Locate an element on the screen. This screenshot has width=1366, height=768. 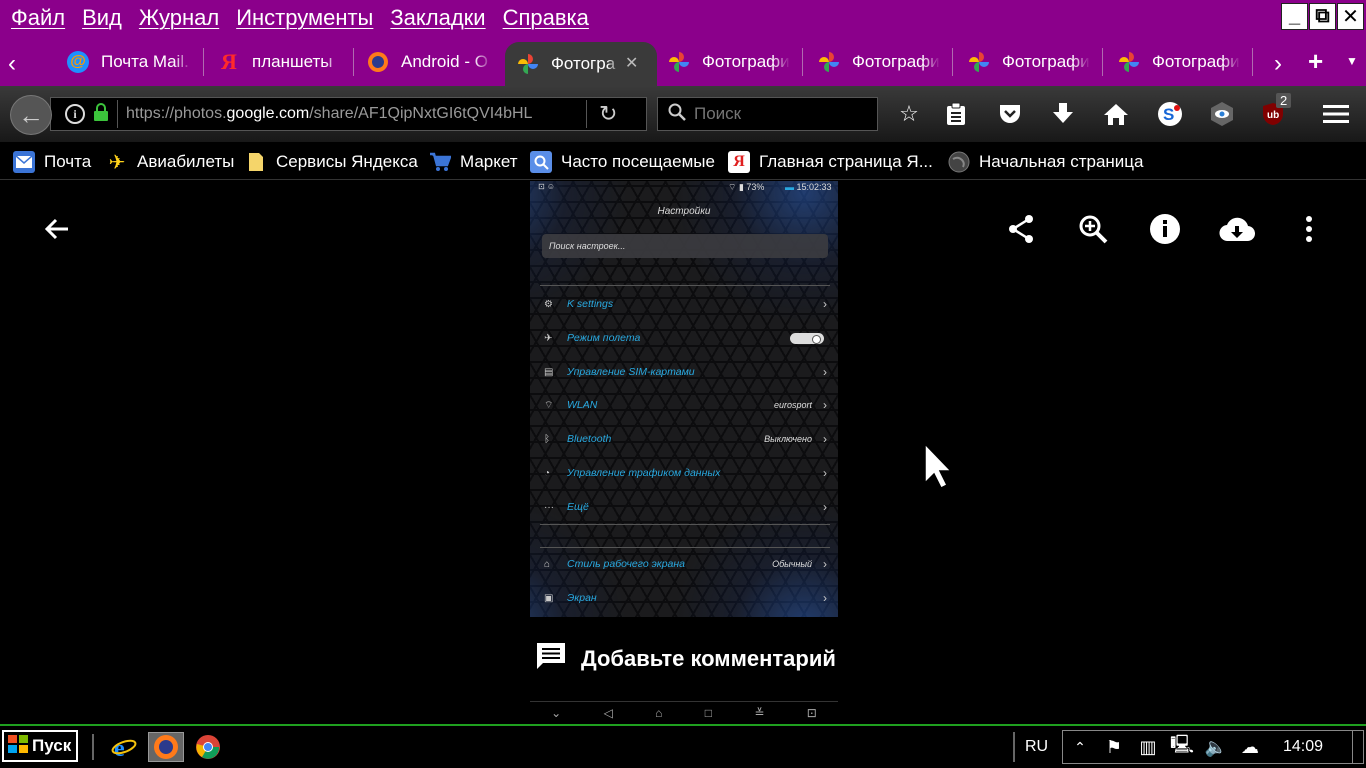
hamburger-menu-icon is located at coordinates (1336, 114).